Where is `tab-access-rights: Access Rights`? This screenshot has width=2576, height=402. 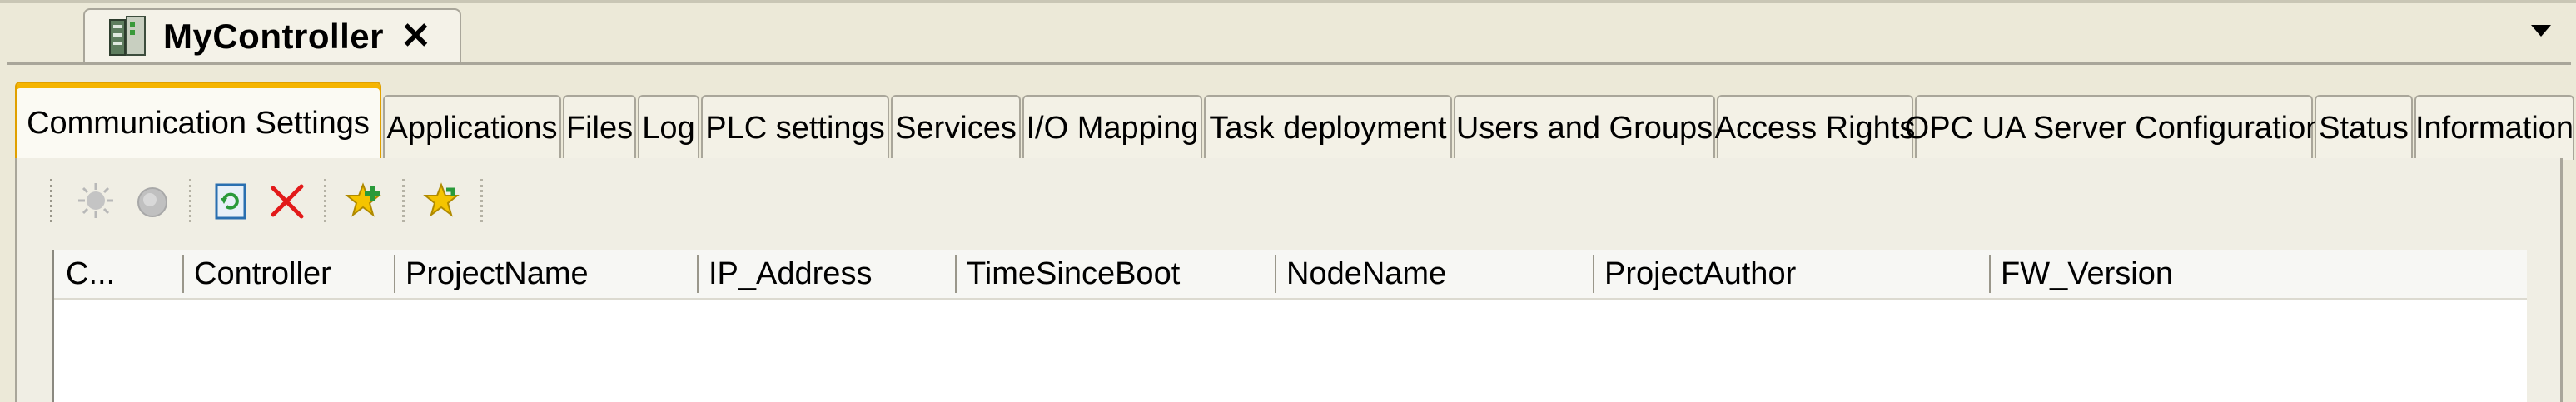
tab-access-rights: Access Rights is located at coordinates (1815, 128).